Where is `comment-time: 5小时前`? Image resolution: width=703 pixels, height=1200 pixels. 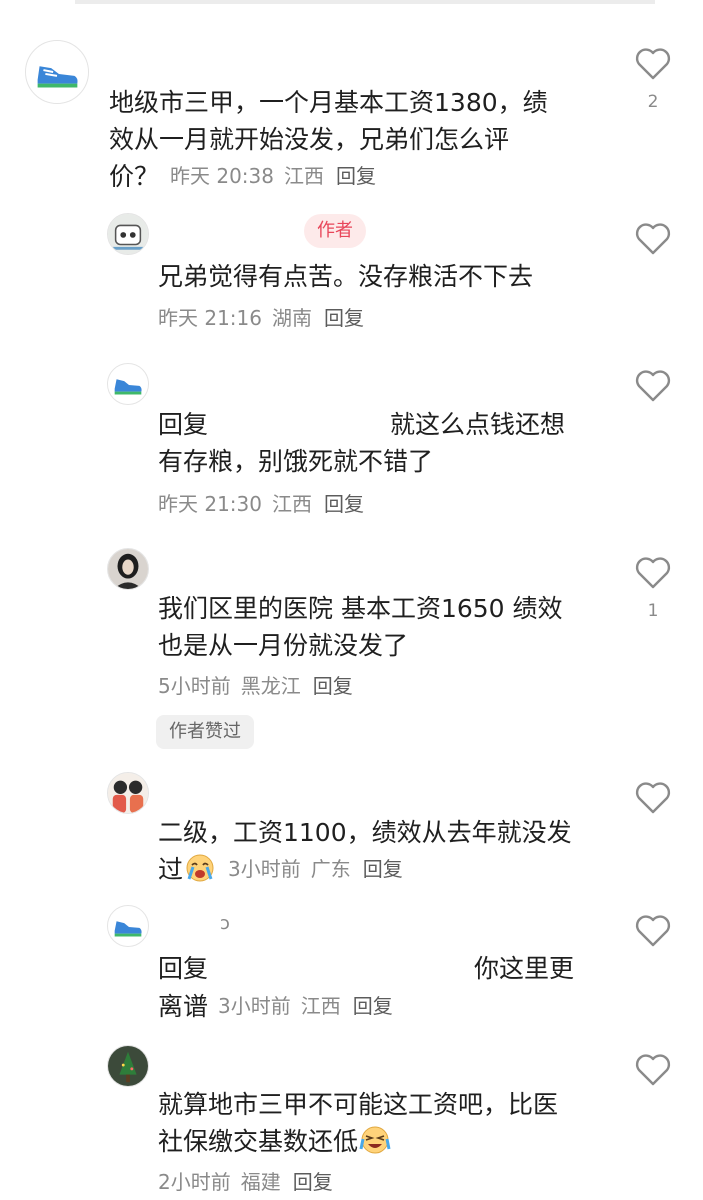 comment-time: 5小时前 is located at coordinates (194, 686).